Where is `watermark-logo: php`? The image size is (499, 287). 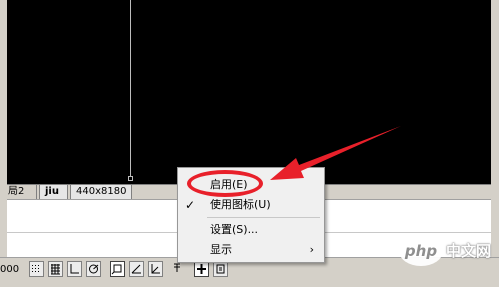
watermark-logo: php is located at coordinates (421, 251).